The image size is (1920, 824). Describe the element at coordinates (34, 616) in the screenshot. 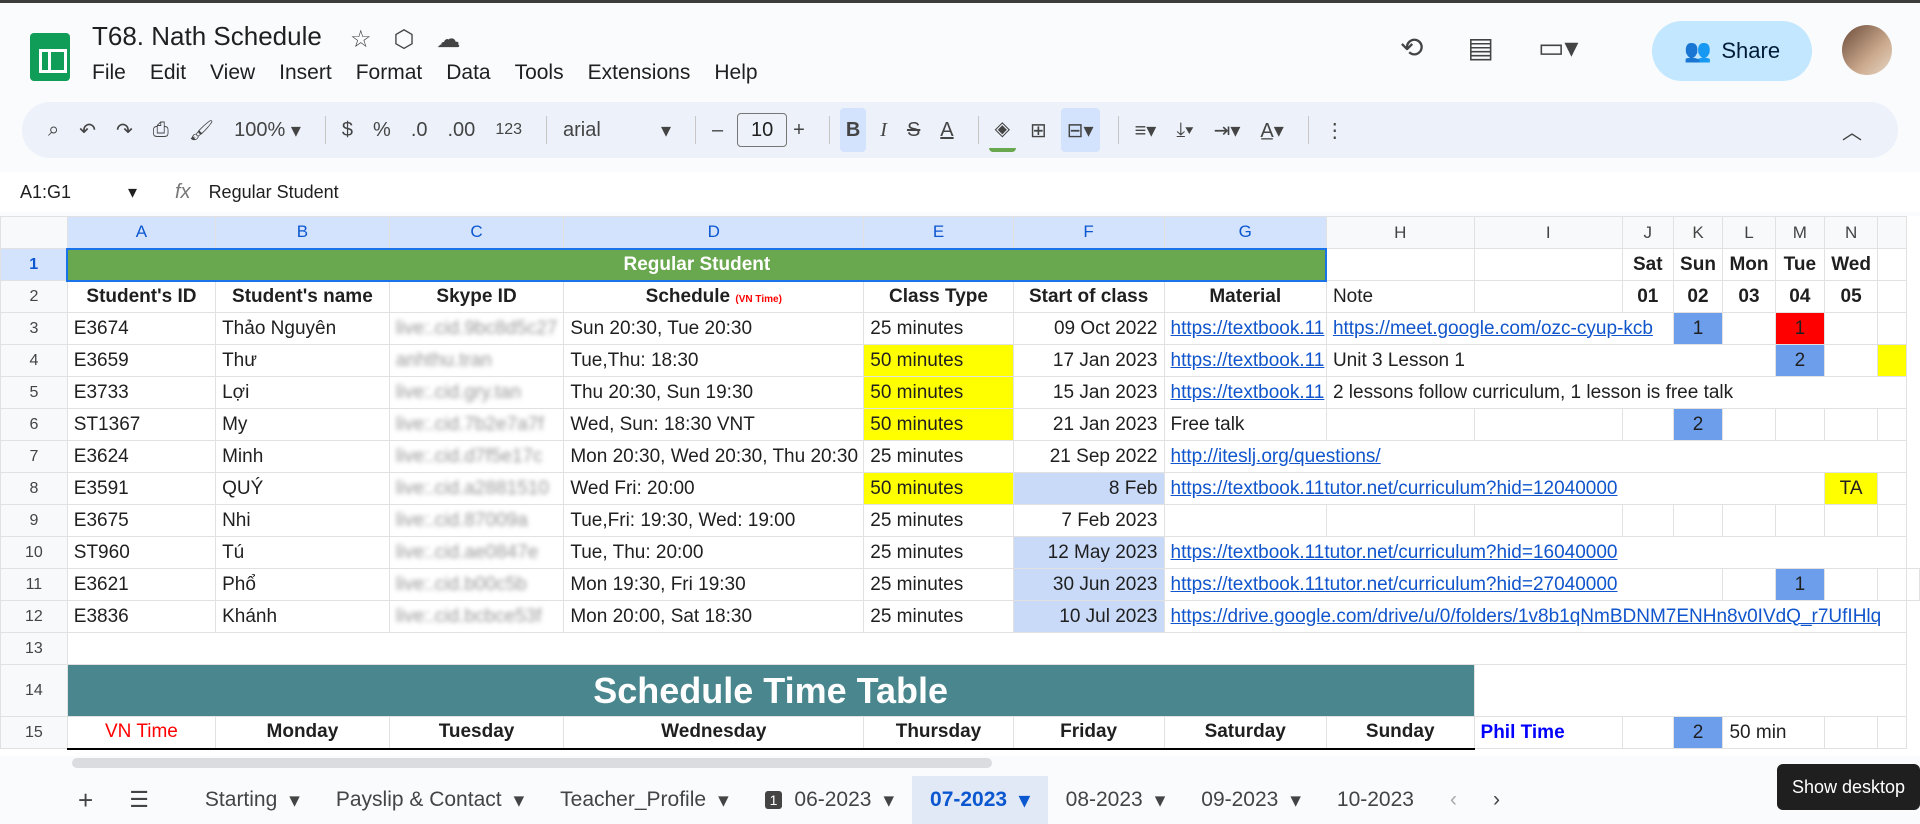

I see `row-header: 12` at that location.